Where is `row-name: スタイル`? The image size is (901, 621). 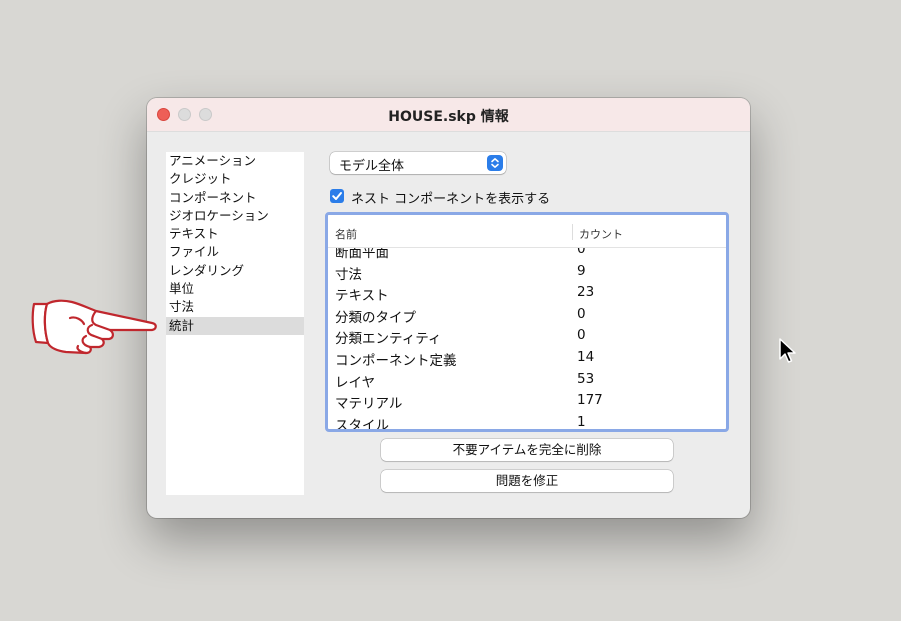
row-name: スタイル is located at coordinates (362, 423).